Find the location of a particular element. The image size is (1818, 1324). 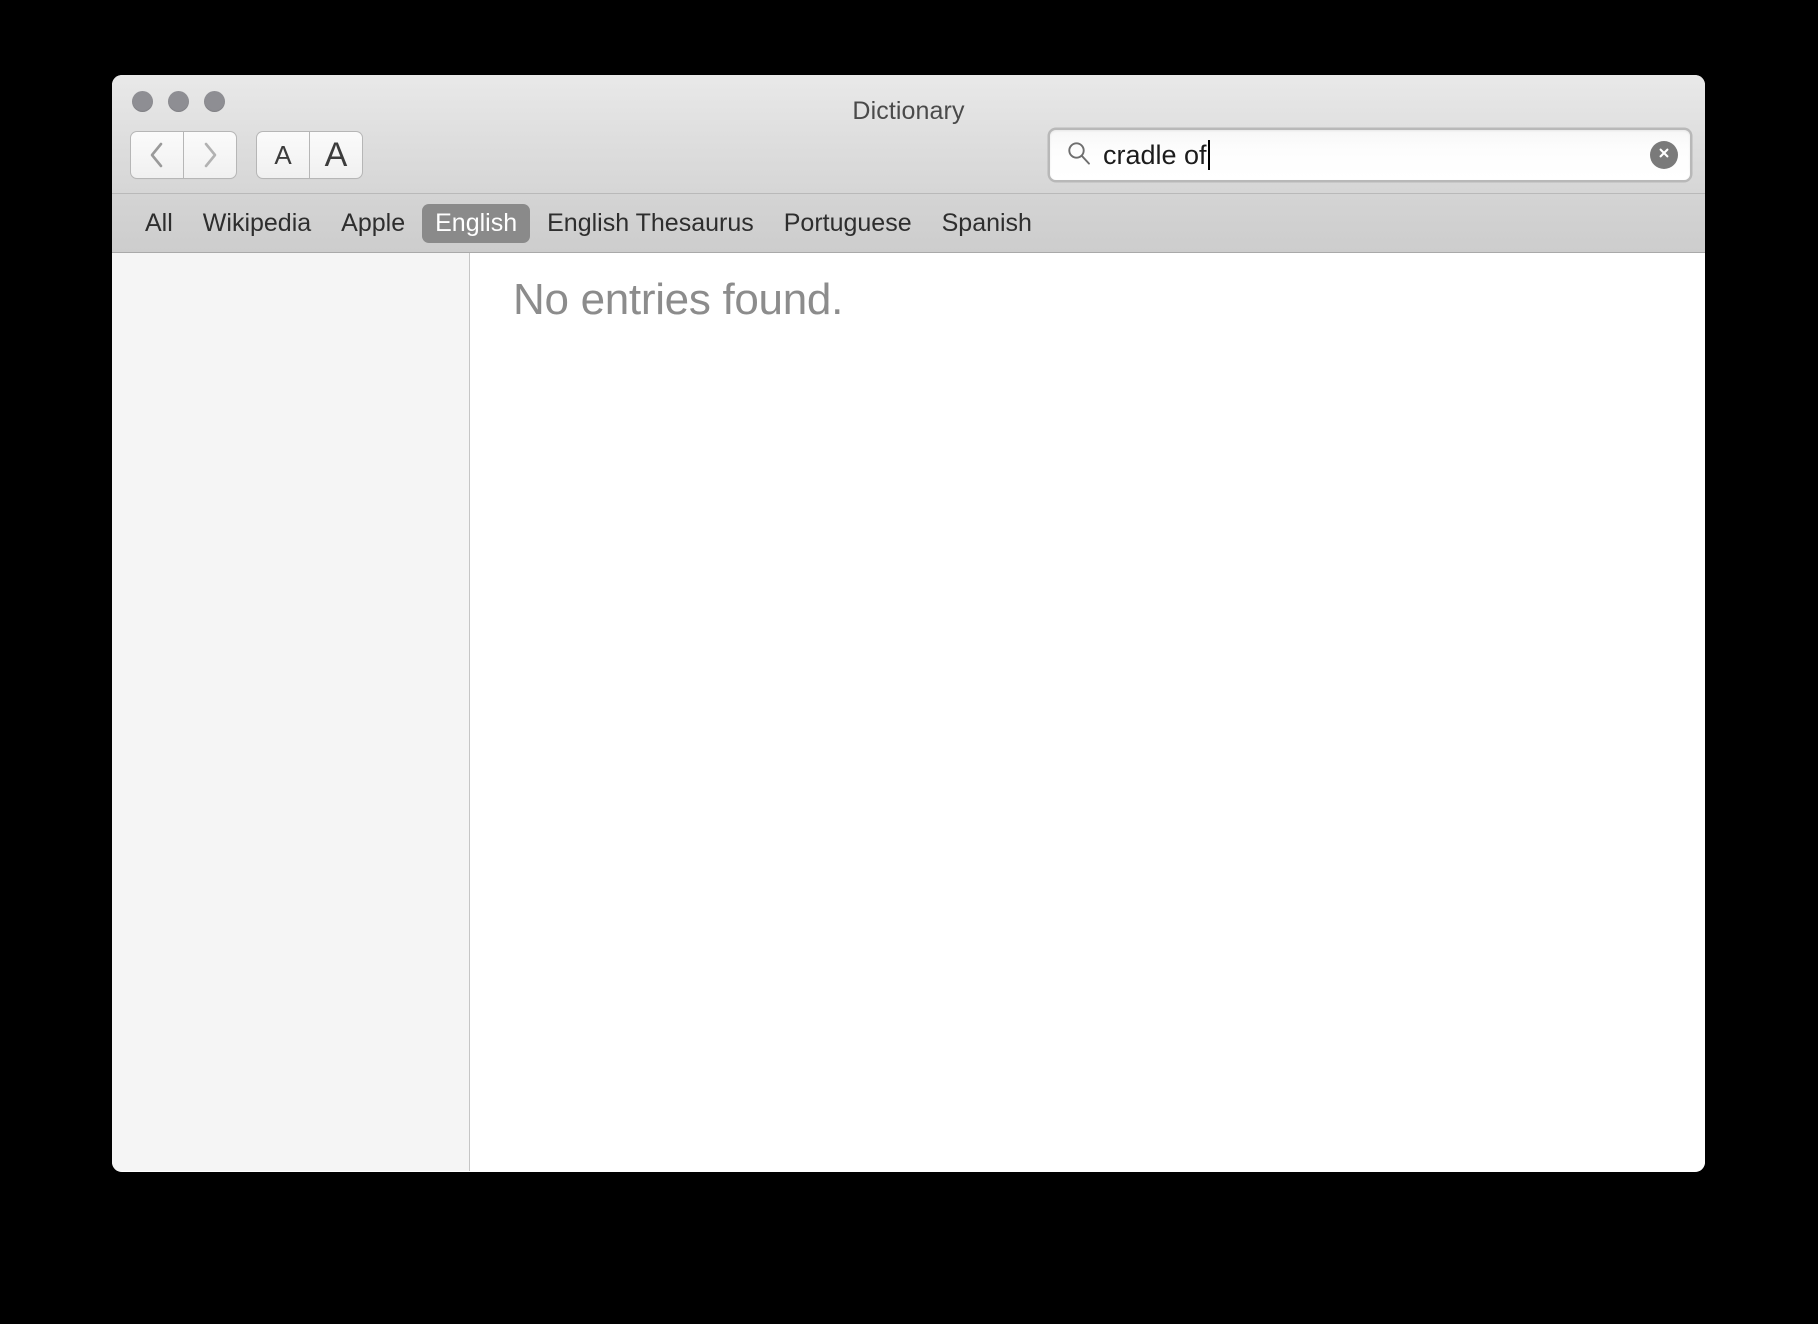

tab-spanish: Spanish is located at coordinates (987, 223).